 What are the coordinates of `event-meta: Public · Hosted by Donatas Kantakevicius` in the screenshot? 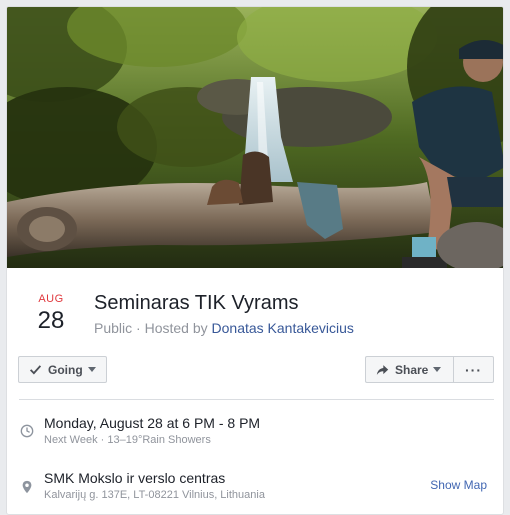 It's located at (224, 328).